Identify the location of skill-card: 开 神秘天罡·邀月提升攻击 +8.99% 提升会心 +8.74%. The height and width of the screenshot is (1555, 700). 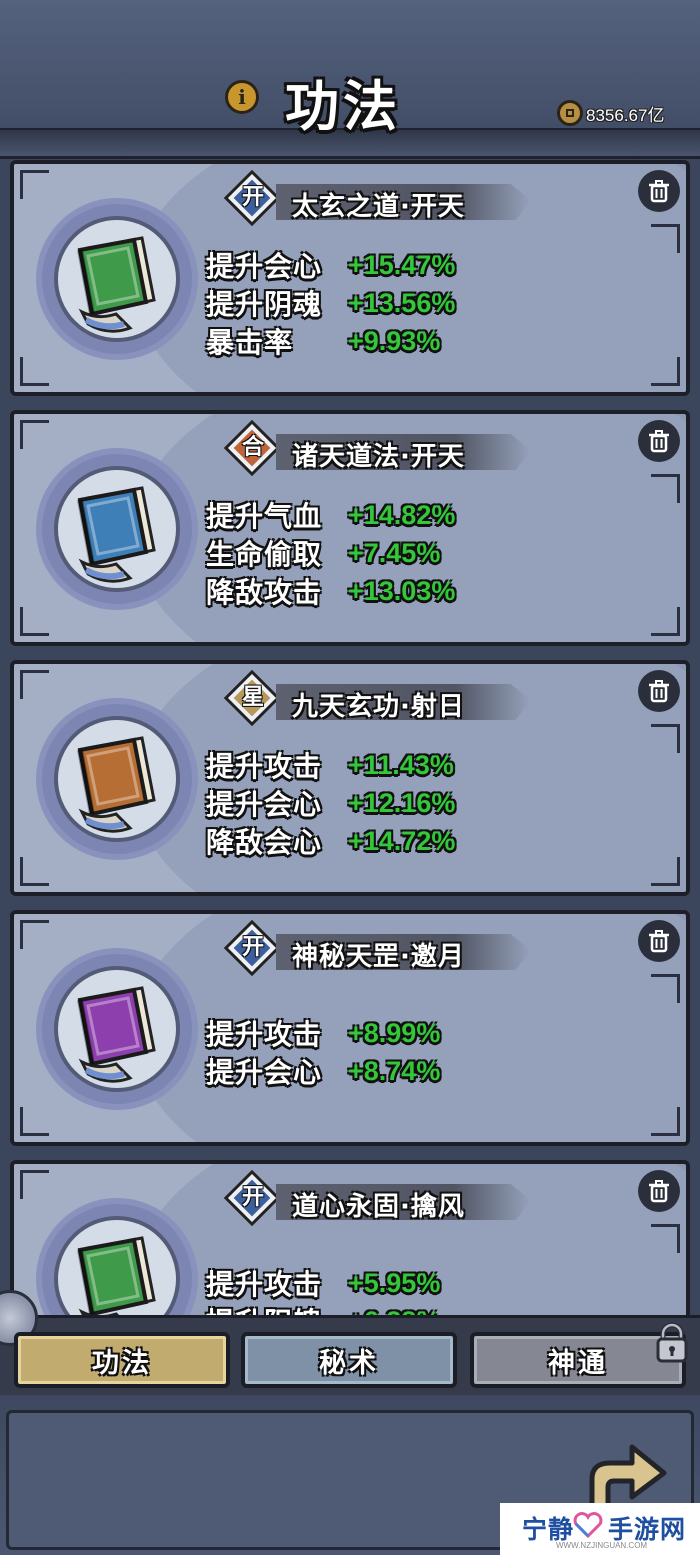
(350, 1028).